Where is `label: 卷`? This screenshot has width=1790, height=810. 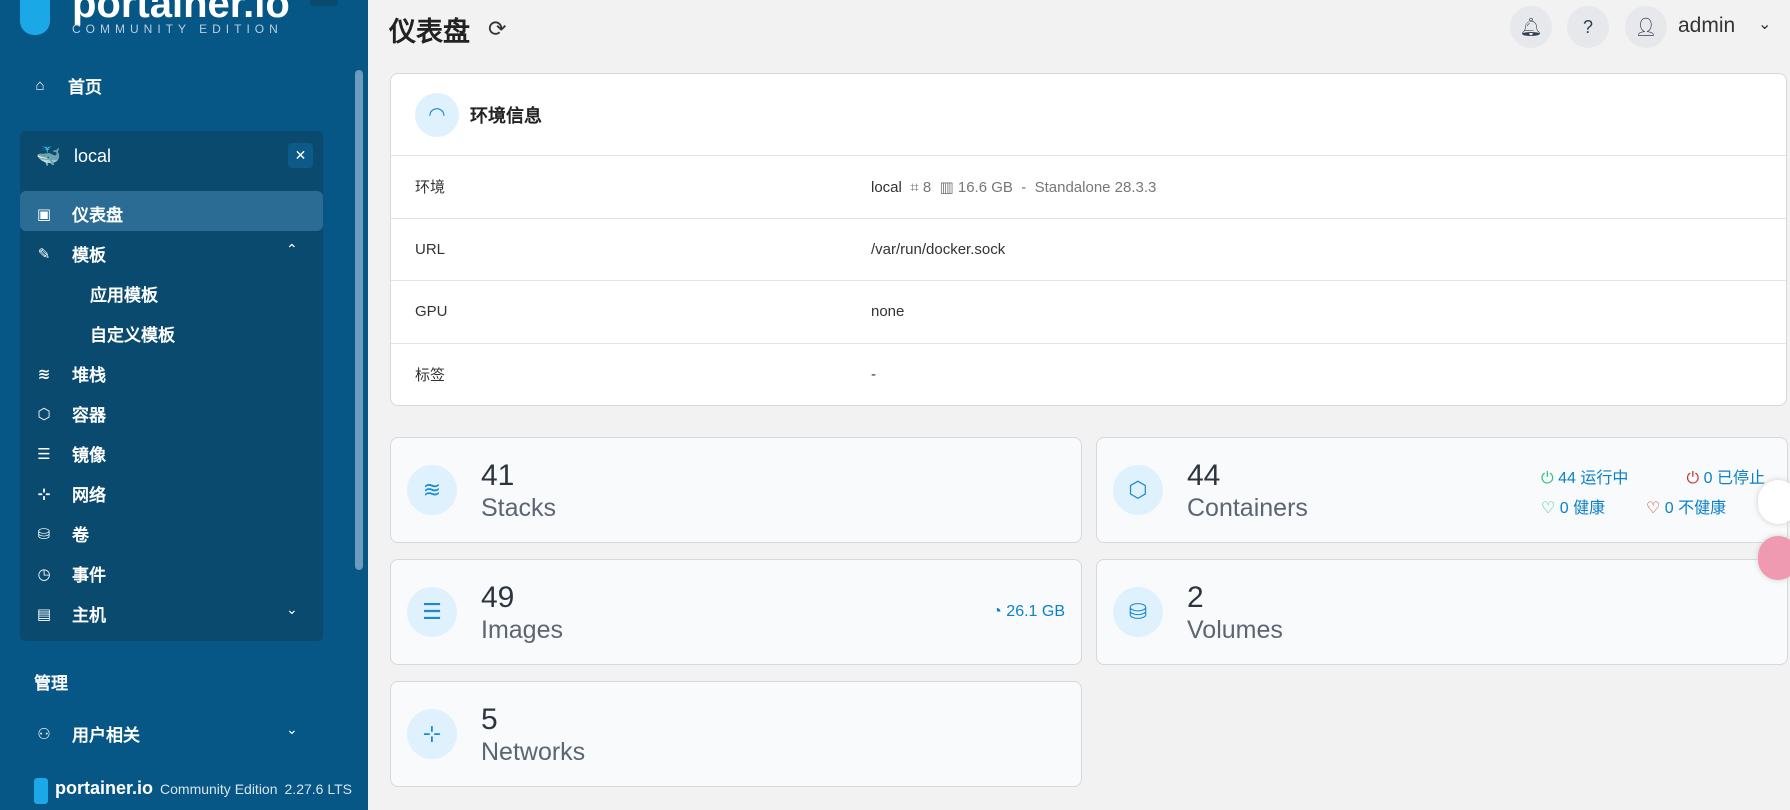 label: 卷 is located at coordinates (80, 535).